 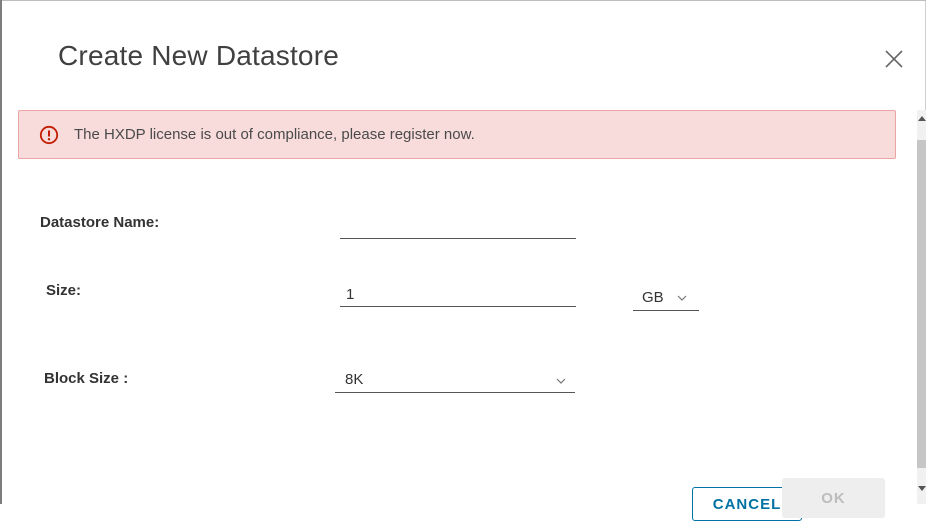 I want to click on scrollbar-thumb, so click(x=921, y=304).